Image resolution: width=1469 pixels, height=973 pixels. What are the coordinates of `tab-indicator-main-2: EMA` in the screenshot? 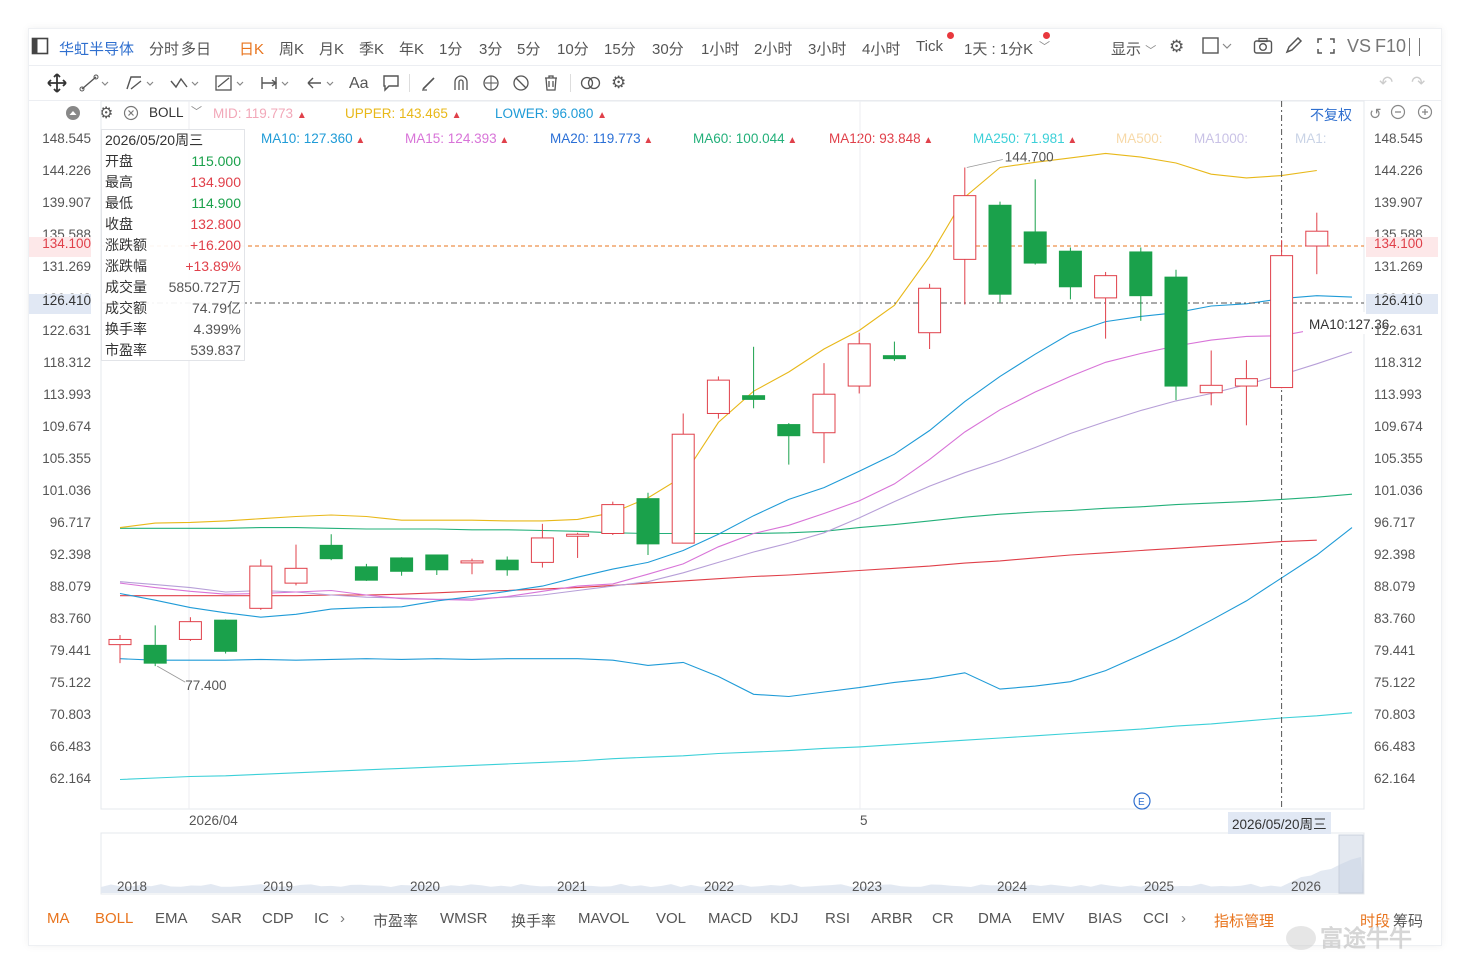 It's located at (171, 918).